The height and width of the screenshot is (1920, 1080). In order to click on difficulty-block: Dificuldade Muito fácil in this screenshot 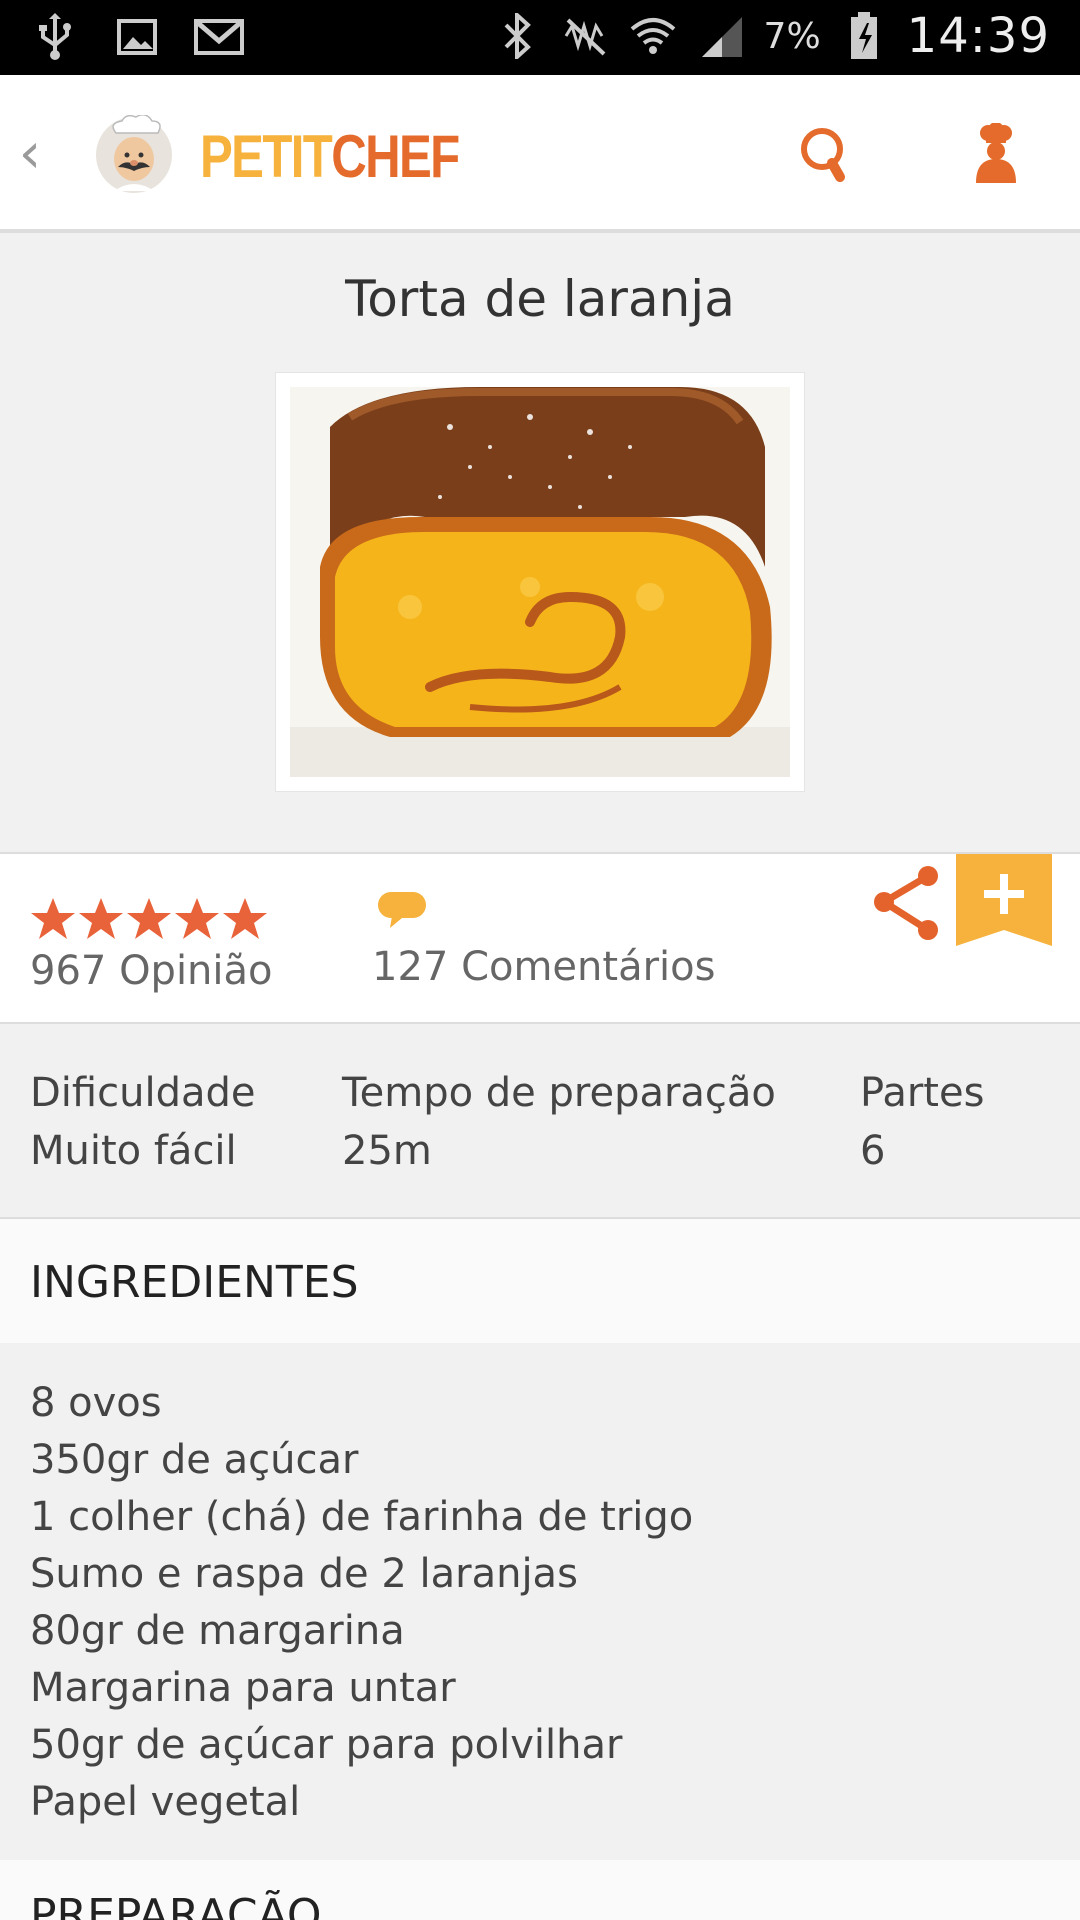, I will do `click(142, 1122)`.